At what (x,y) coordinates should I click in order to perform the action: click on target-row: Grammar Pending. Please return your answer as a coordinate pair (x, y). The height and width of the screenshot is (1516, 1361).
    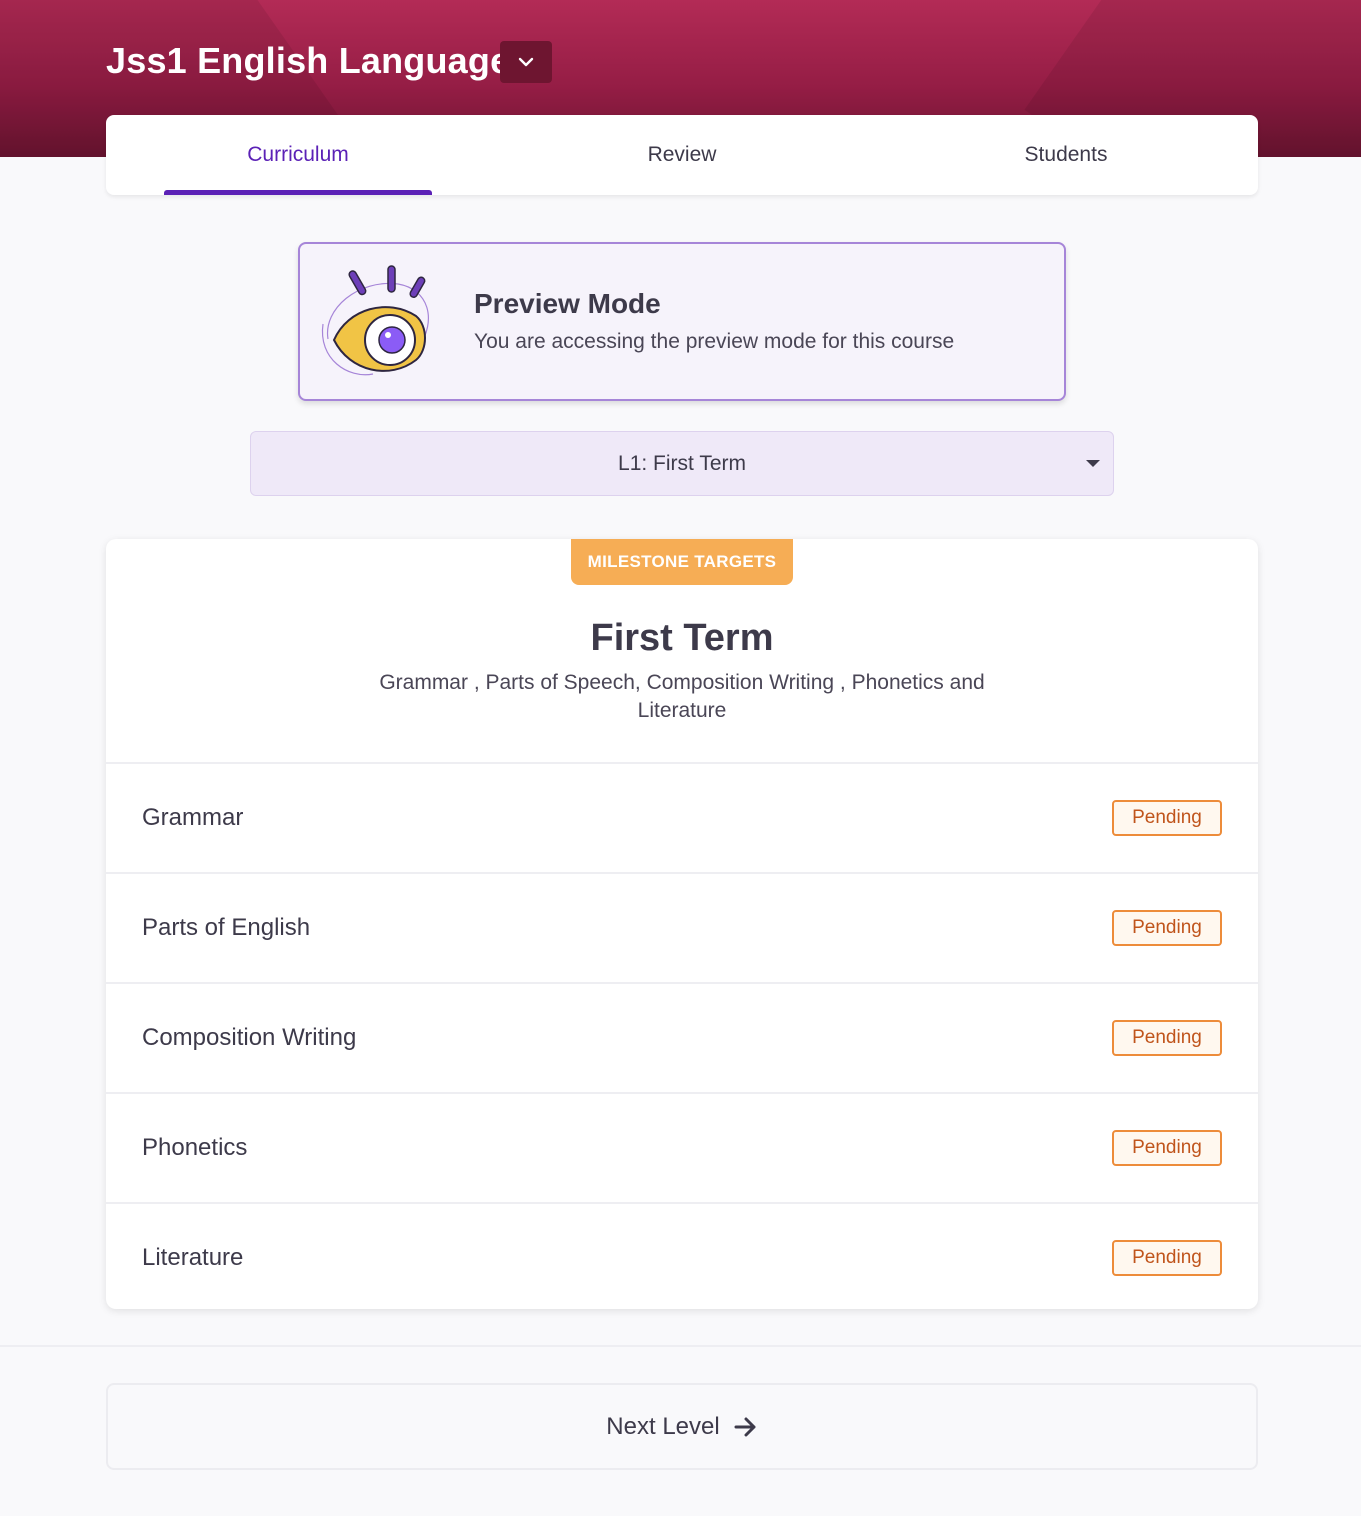
    Looking at the image, I should click on (682, 817).